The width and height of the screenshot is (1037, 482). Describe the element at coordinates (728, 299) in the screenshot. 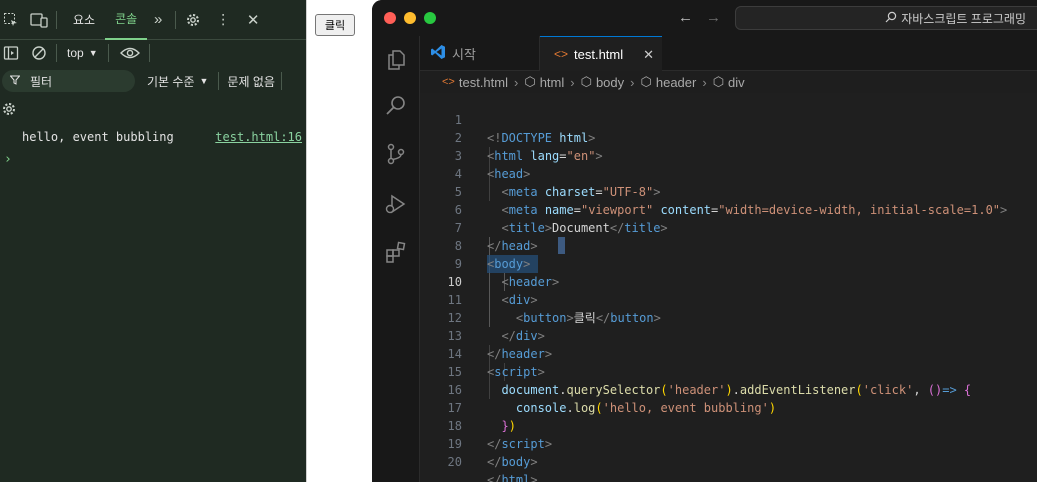

I see `code-line: 11 <button>클릭</button>` at that location.